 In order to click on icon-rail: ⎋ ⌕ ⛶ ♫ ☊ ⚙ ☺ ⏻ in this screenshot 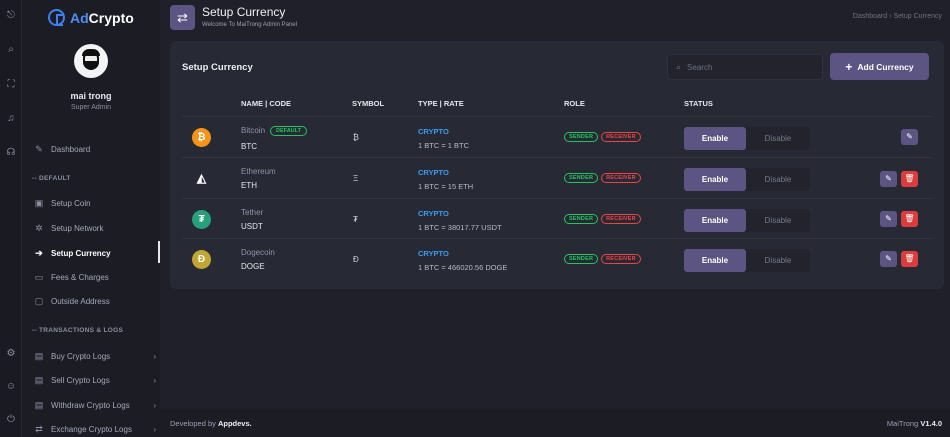, I will do `click(11, 218)`.